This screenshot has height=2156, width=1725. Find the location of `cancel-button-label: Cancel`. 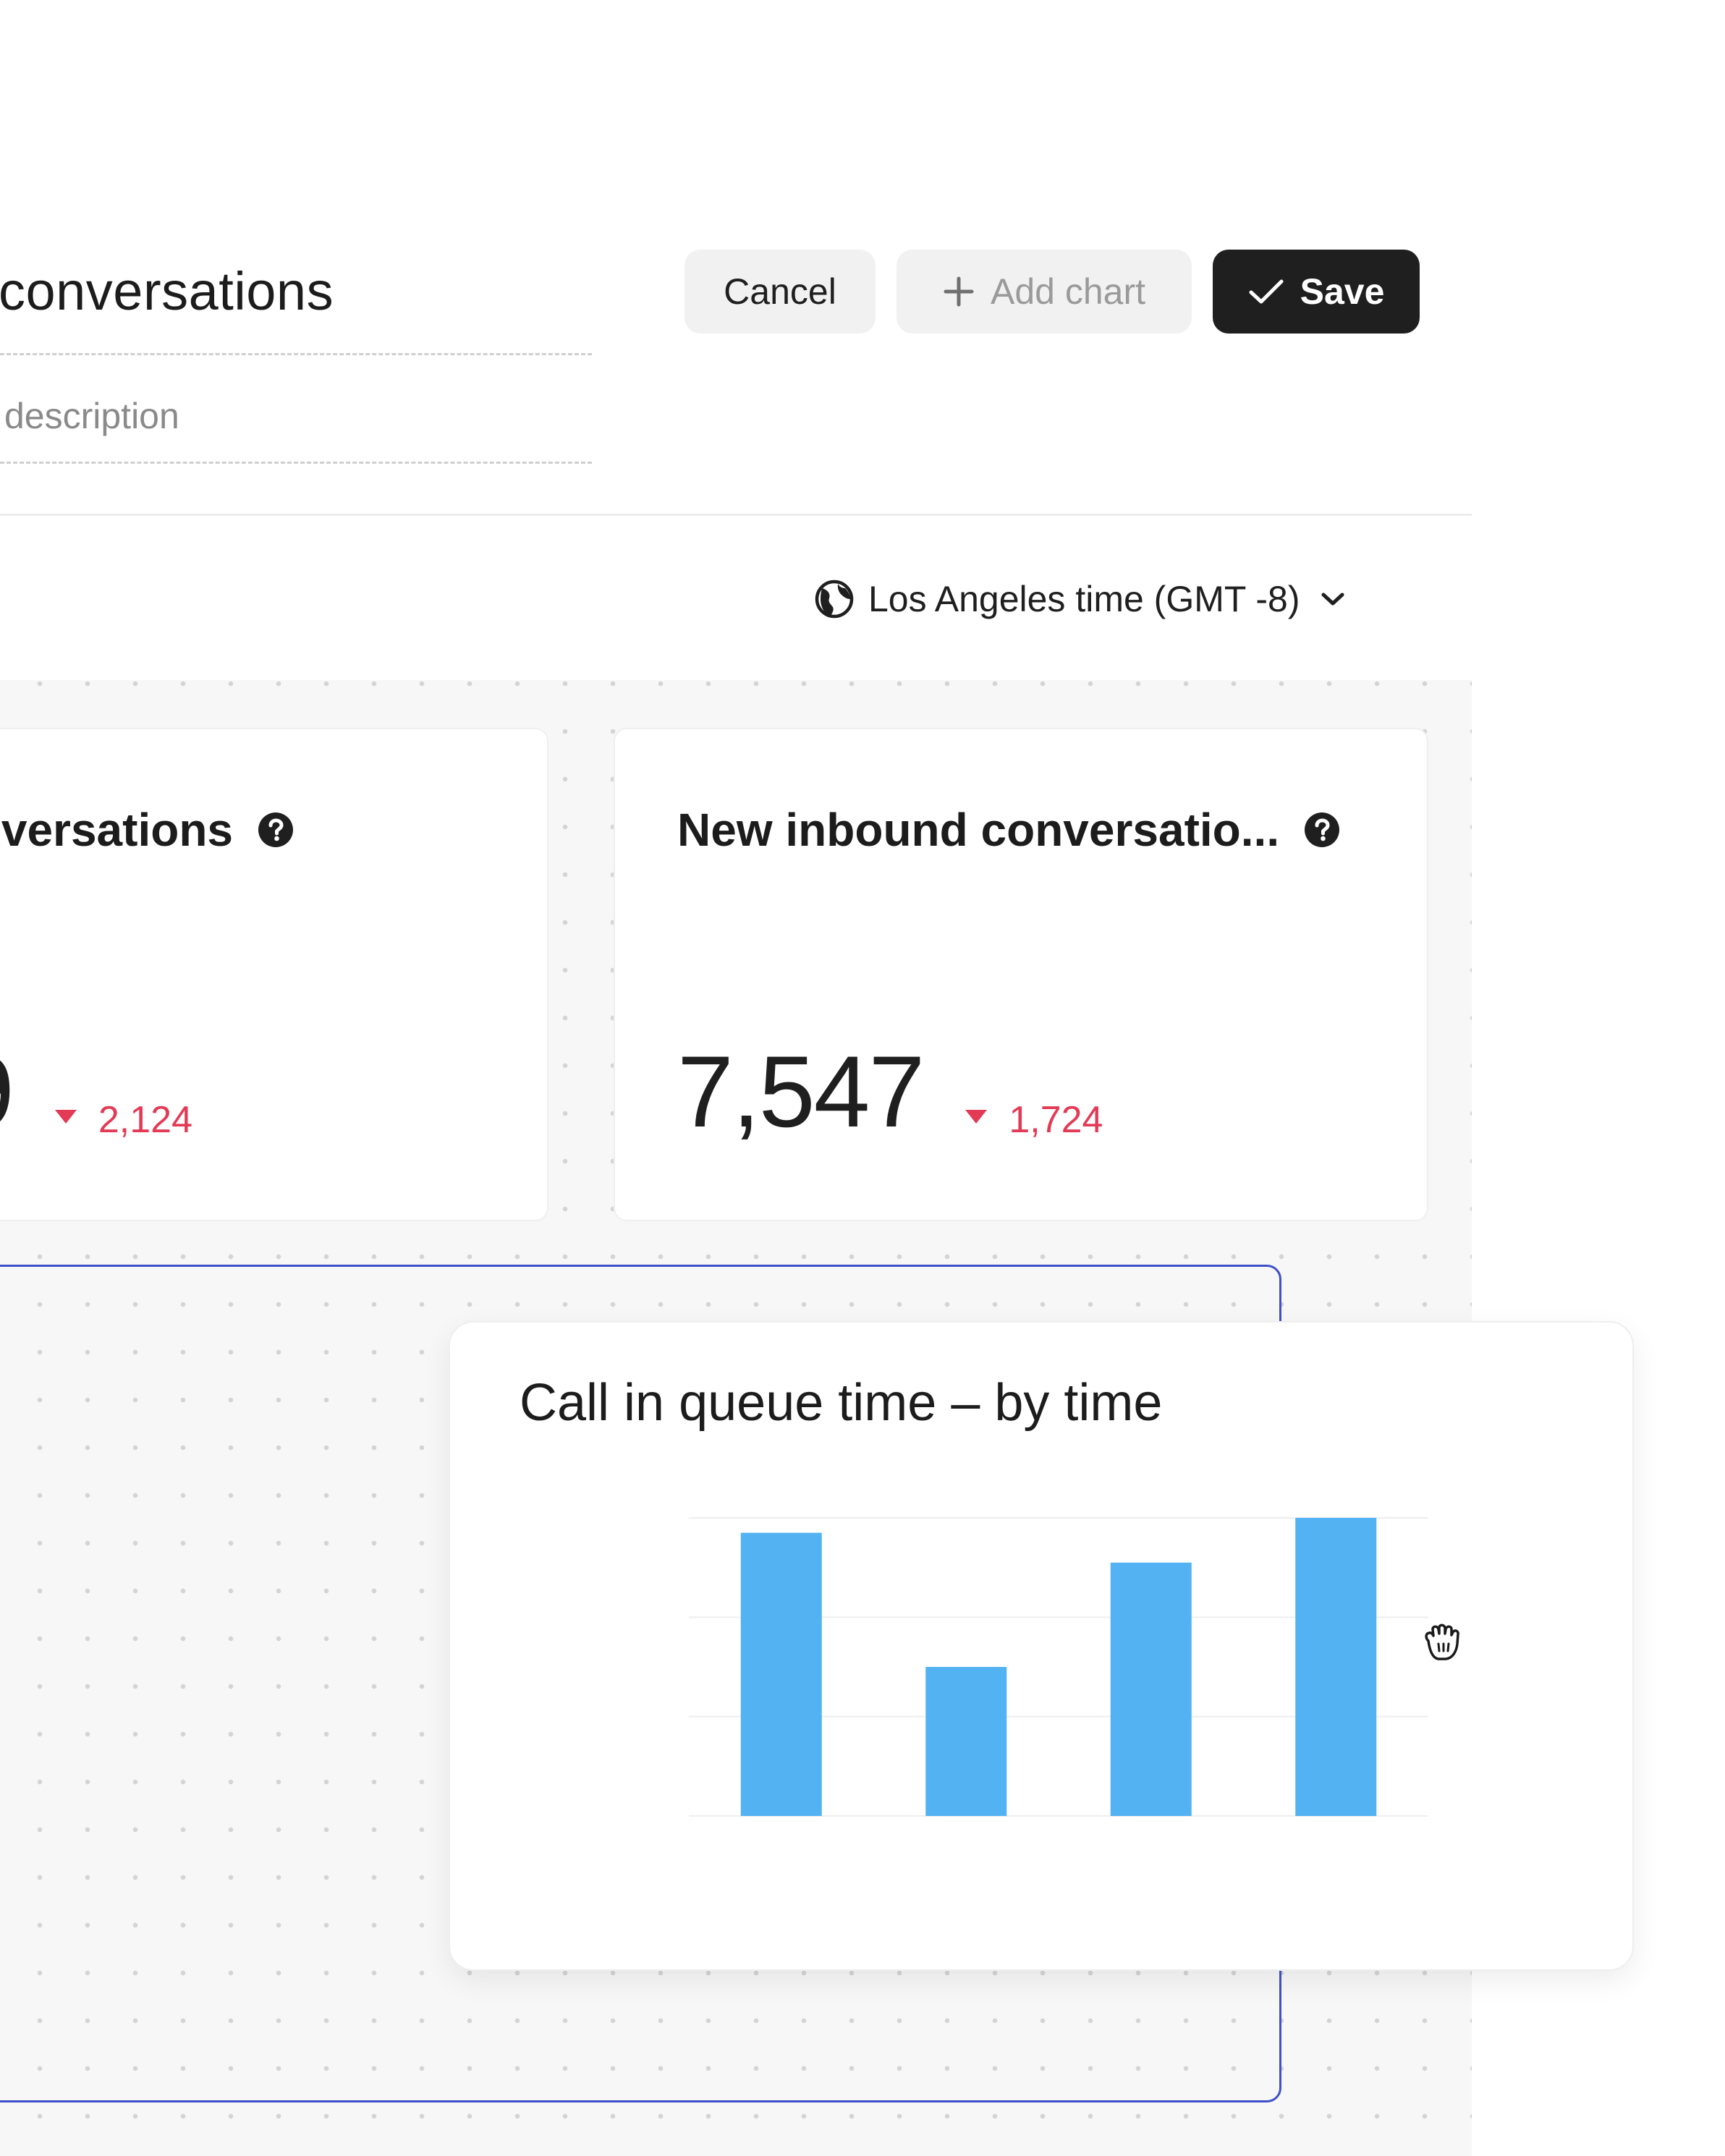

cancel-button-label: Cancel is located at coordinates (780, 291).